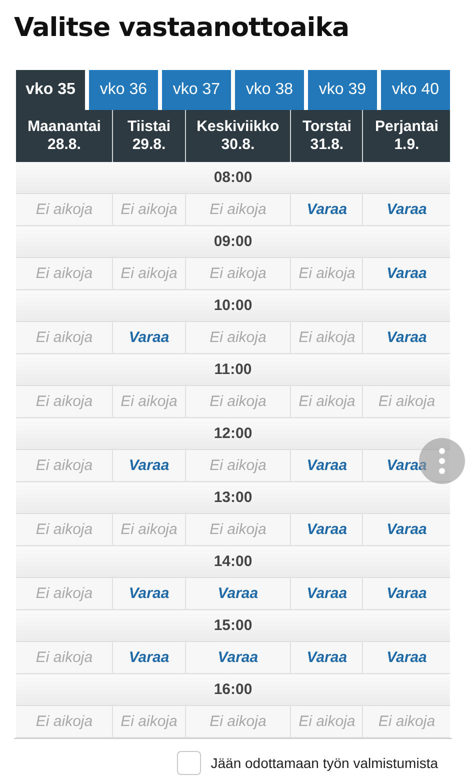  I want to click on checkbox-label: Jään odottamaan työn valmistumista, so click(324, 763).